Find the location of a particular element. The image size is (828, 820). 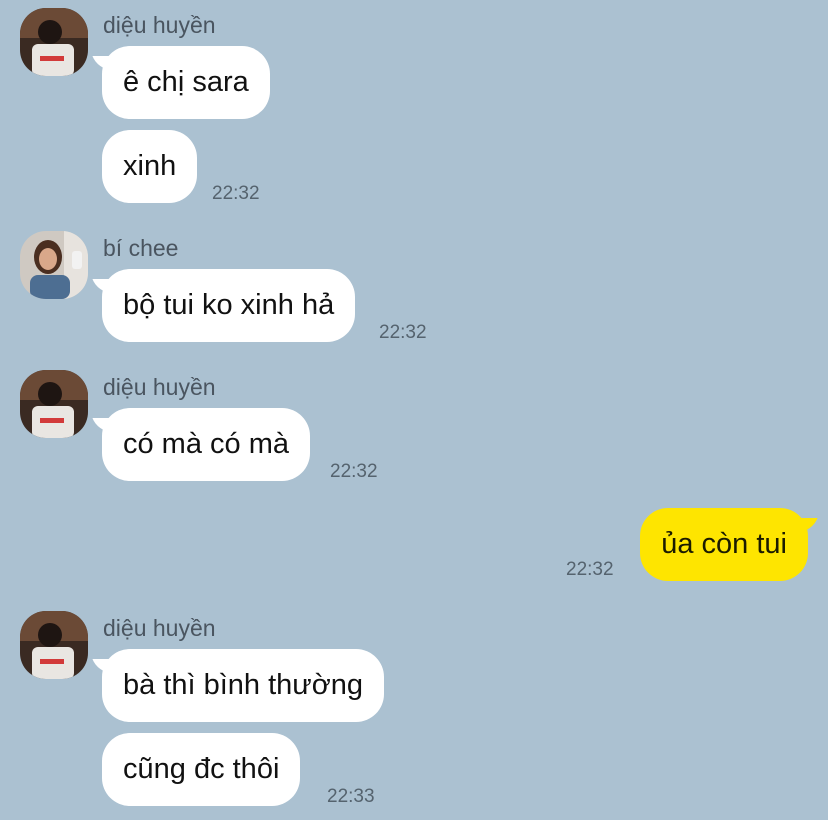

message-timestamp: 22:33 is located at coordinates (351, 796).